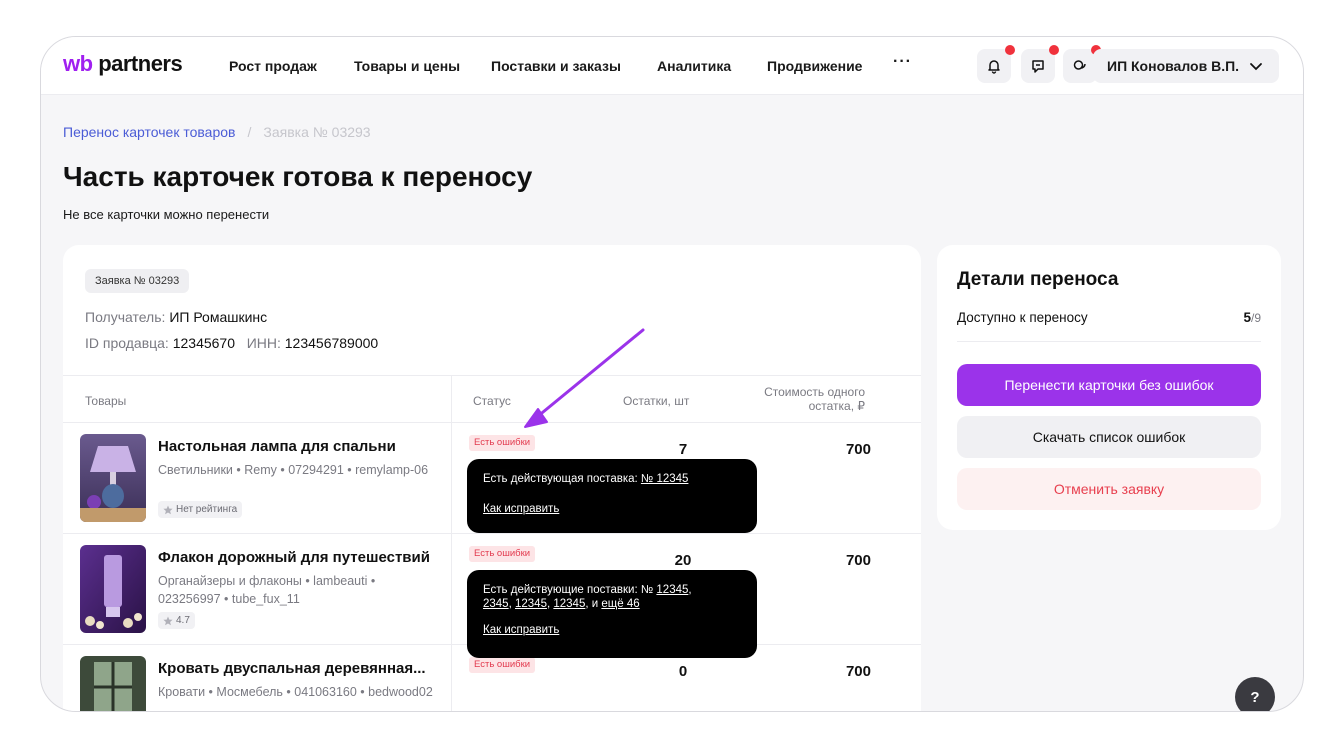 The width and height of the screenshot is (1344, 746). I want to click on seller-id-value: 12345670, so click(204, 343).